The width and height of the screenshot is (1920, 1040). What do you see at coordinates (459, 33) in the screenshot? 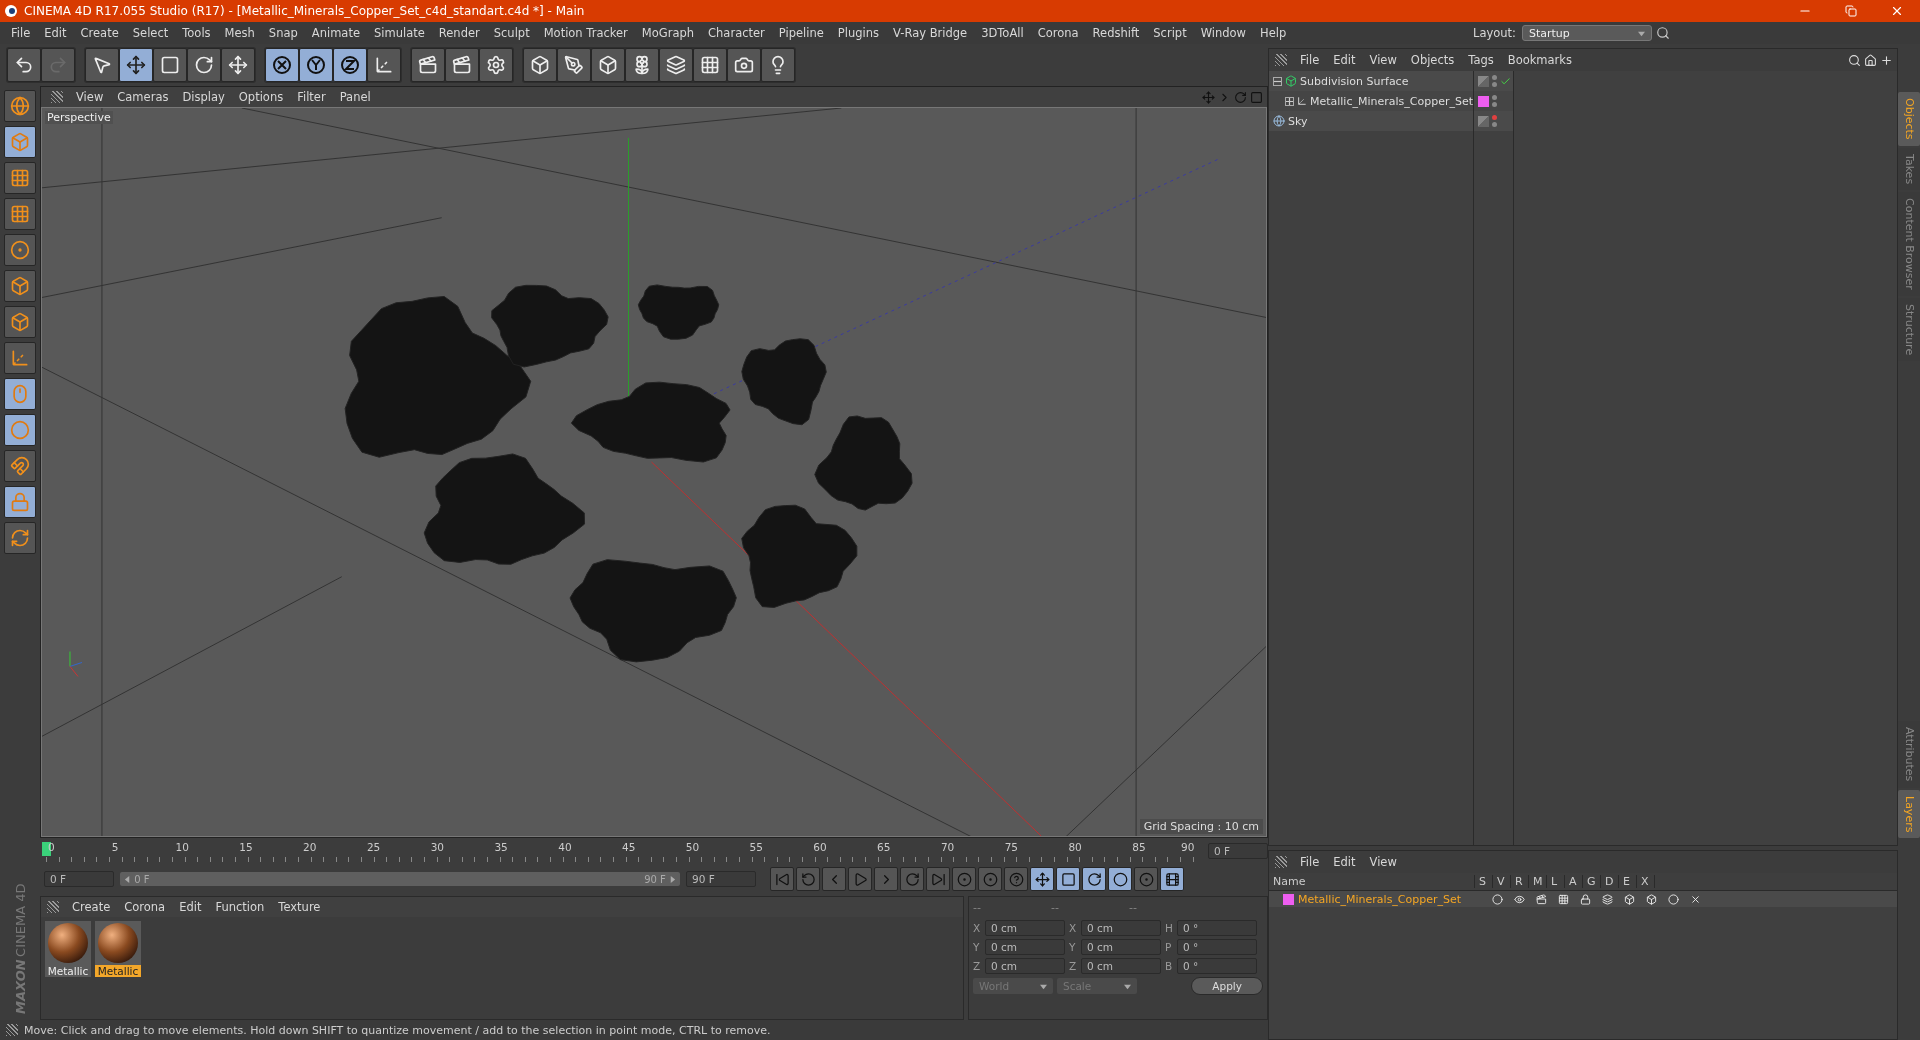
I see `menu-item: Render` at bounding box center [459, 33].